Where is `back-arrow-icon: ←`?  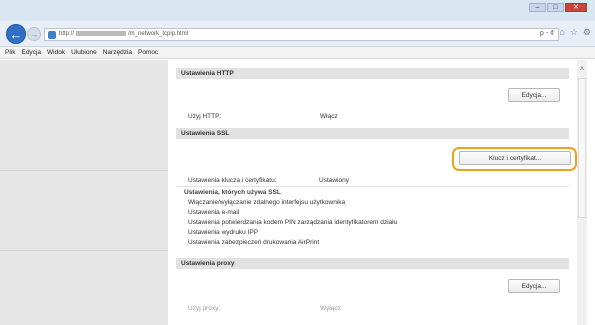 back-arrow-icon: ← is located at coordinates (16, 34).